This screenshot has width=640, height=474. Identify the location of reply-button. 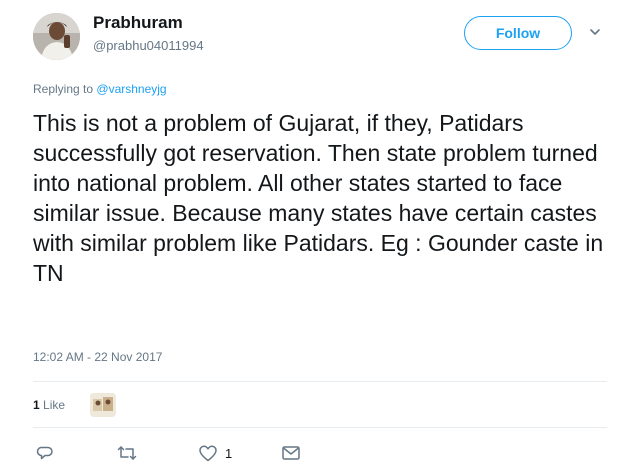
(45, 453).